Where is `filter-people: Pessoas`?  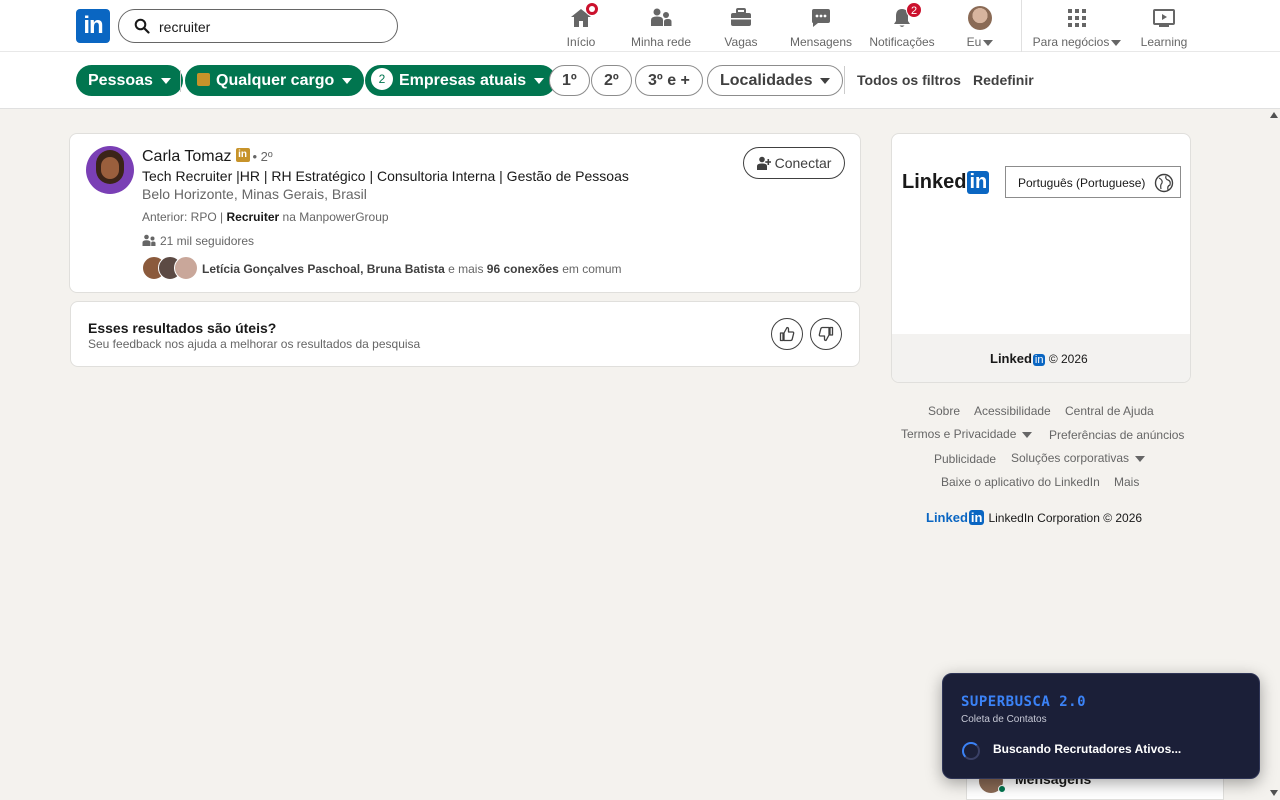
filter-people: Pessoas is located at coordinates (129, 80).